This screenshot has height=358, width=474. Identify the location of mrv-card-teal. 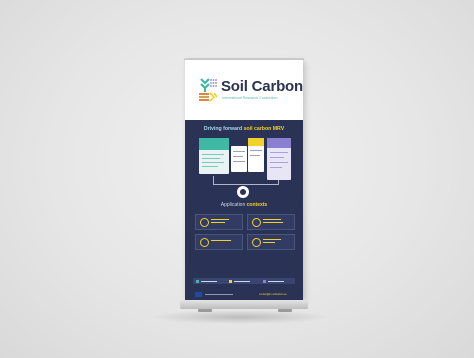
(214, 156).